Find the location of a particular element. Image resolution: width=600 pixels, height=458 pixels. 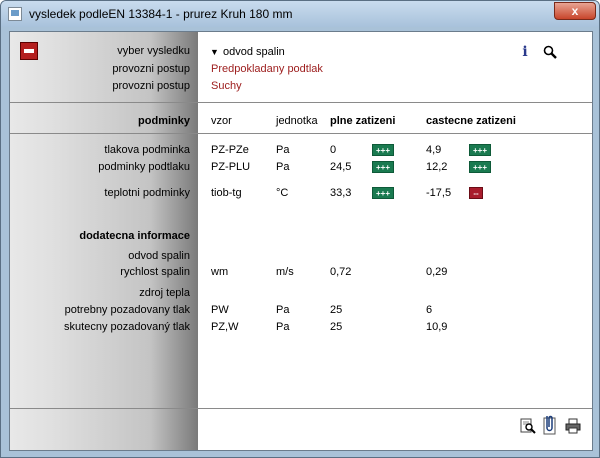

skutecny-vzor: PZ,W is located at coordinates (225, 327).